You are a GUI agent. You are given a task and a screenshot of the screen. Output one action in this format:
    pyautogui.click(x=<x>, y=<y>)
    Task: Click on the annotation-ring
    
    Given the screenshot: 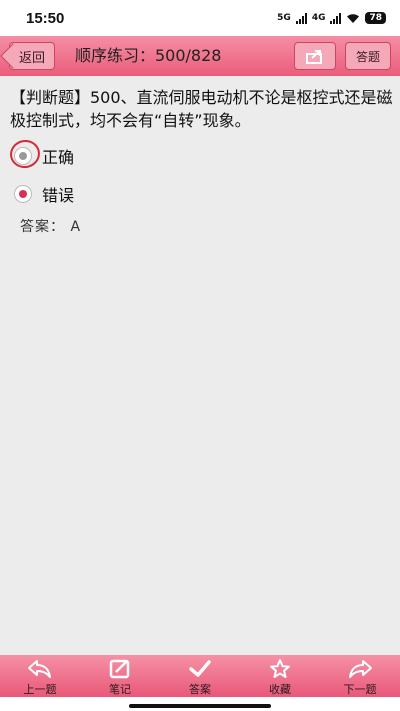 What is the action you would take?
    pyautogui.click(x=25, y=154)
    